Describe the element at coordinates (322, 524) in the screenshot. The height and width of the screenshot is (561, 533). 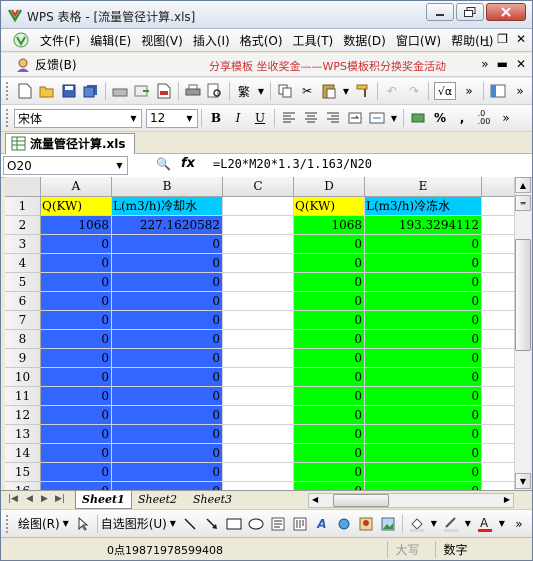
I see `wordart-icon: A` at that location.